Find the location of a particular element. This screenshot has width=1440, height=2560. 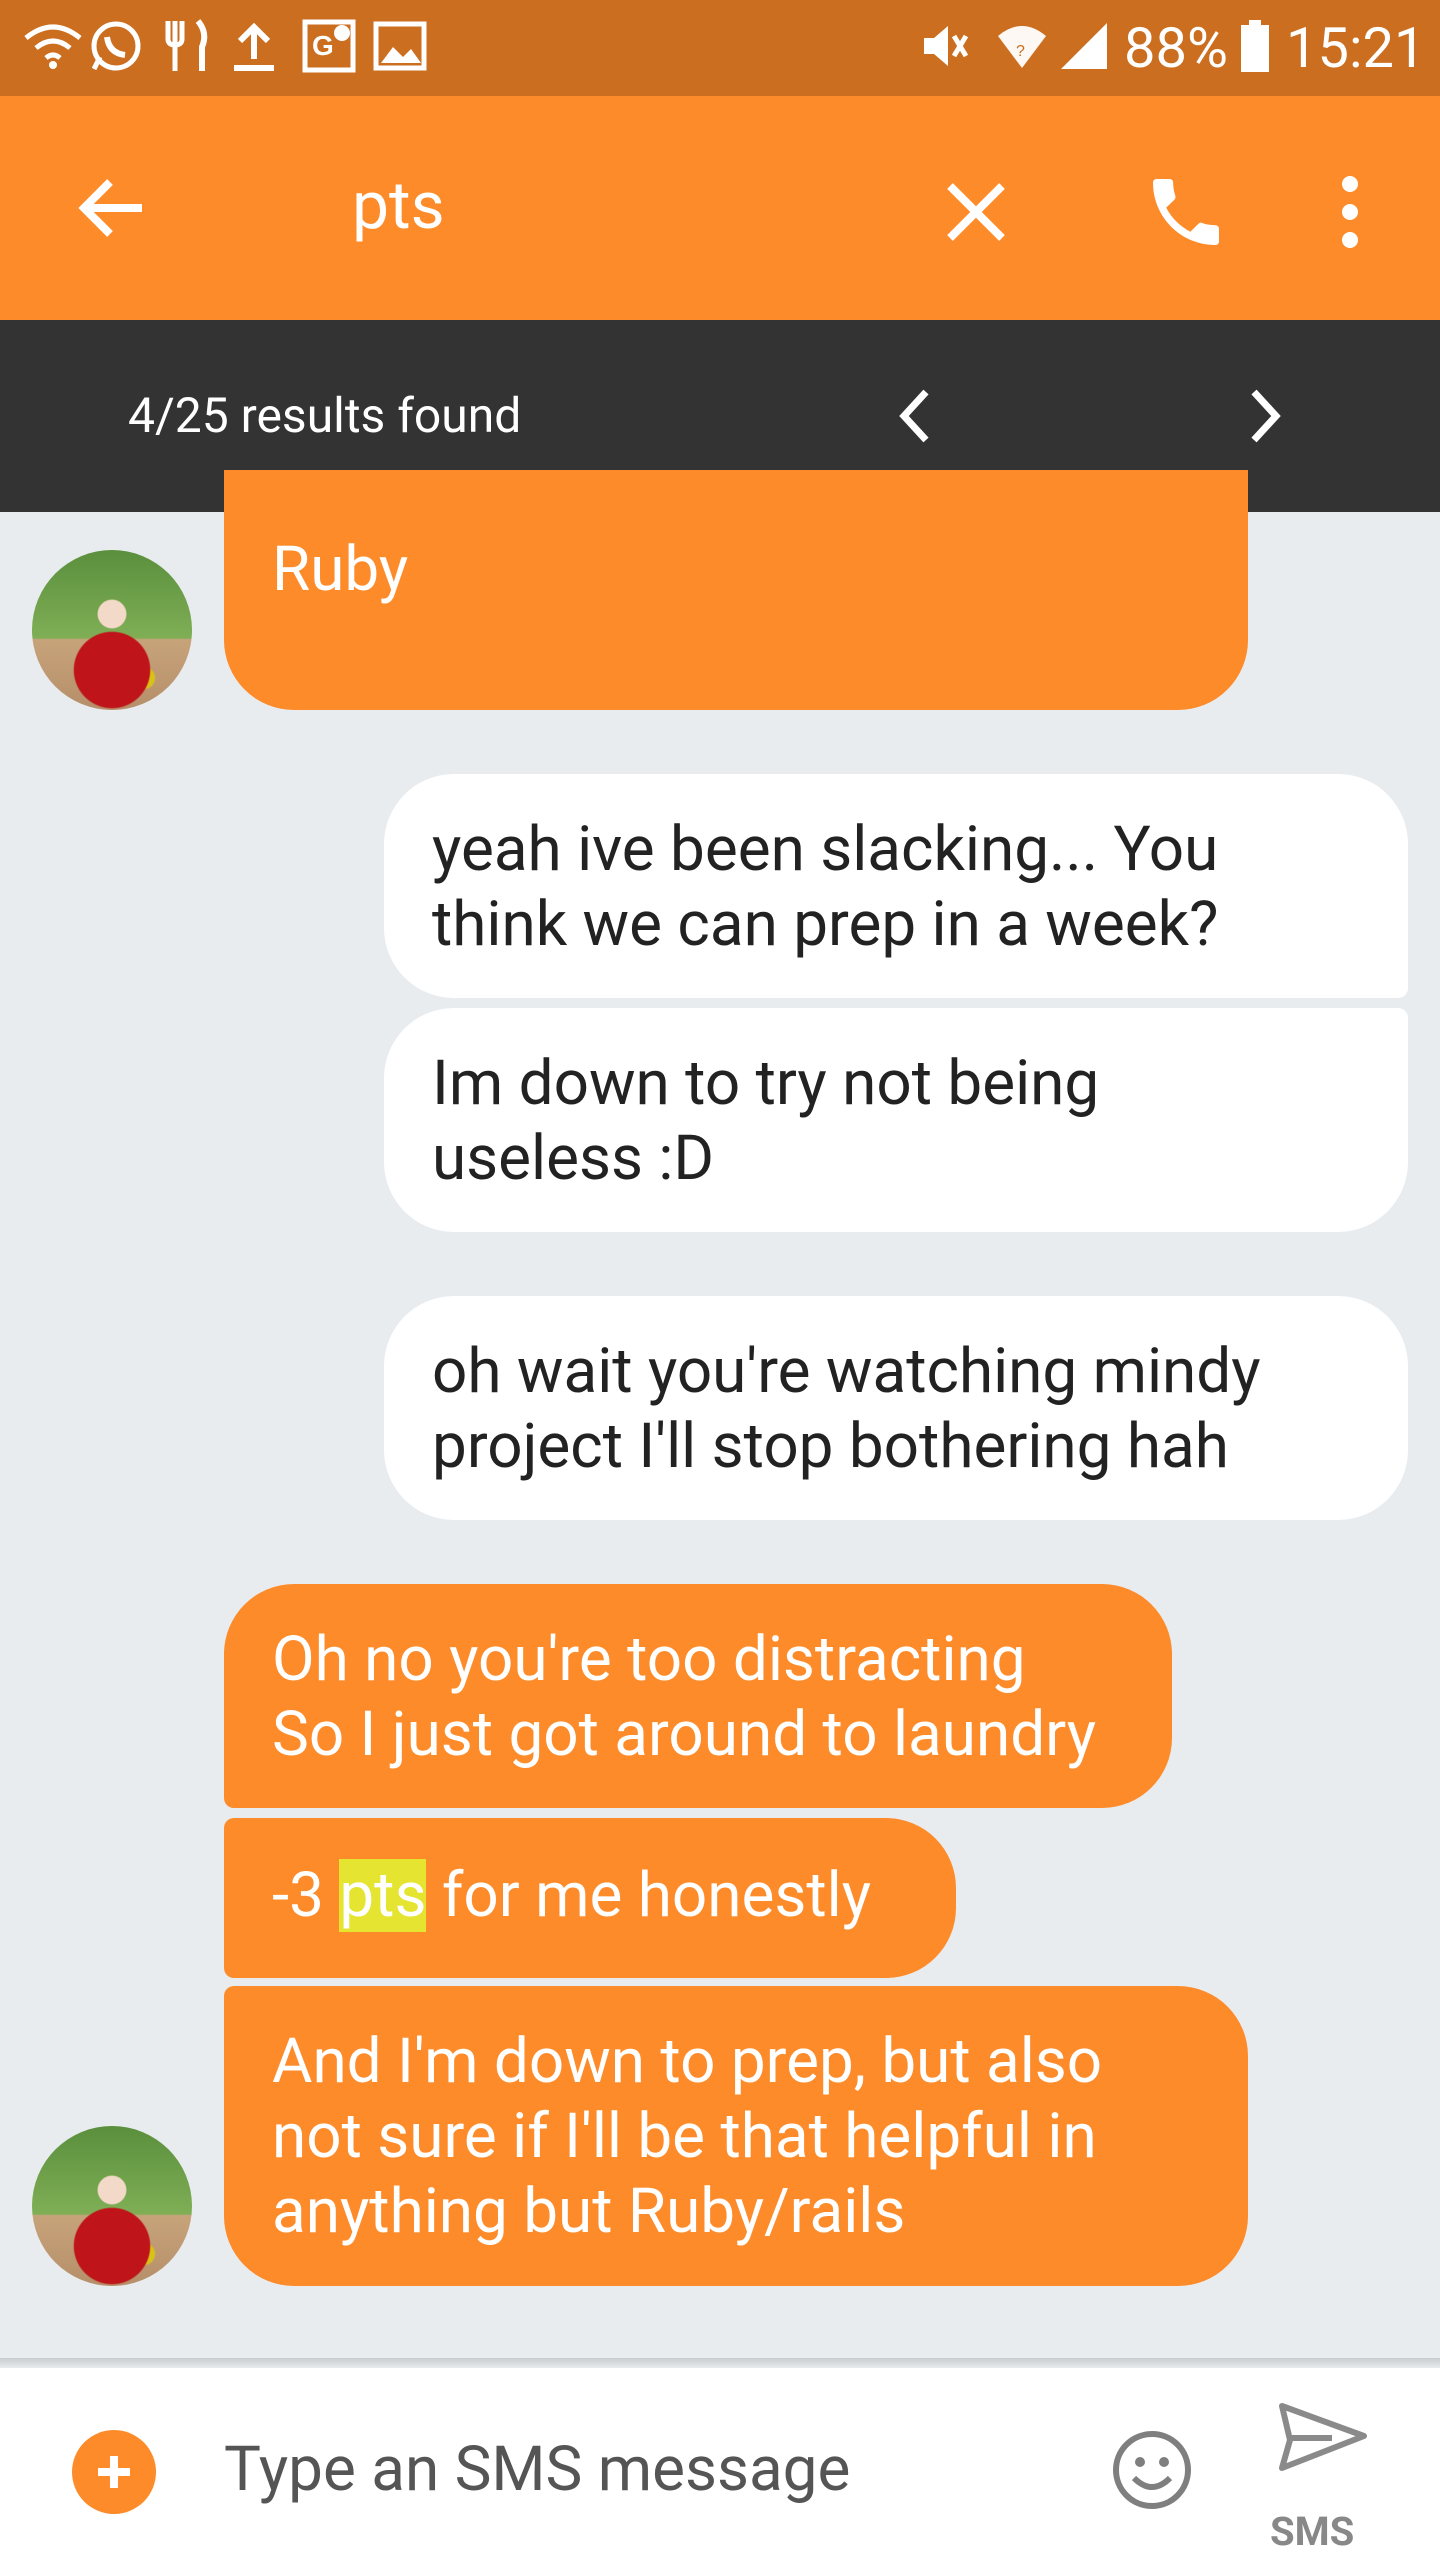

image-icon is located at coordinates (400, 46).